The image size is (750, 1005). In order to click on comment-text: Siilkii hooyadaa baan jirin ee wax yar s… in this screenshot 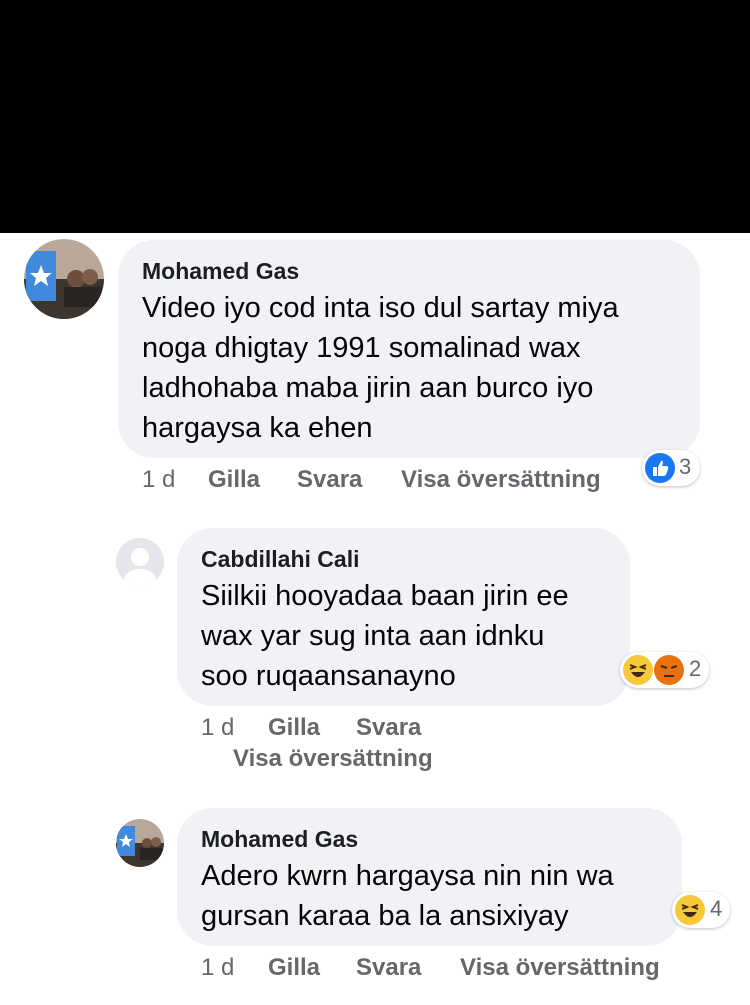, I will do `click(385, 636)`.